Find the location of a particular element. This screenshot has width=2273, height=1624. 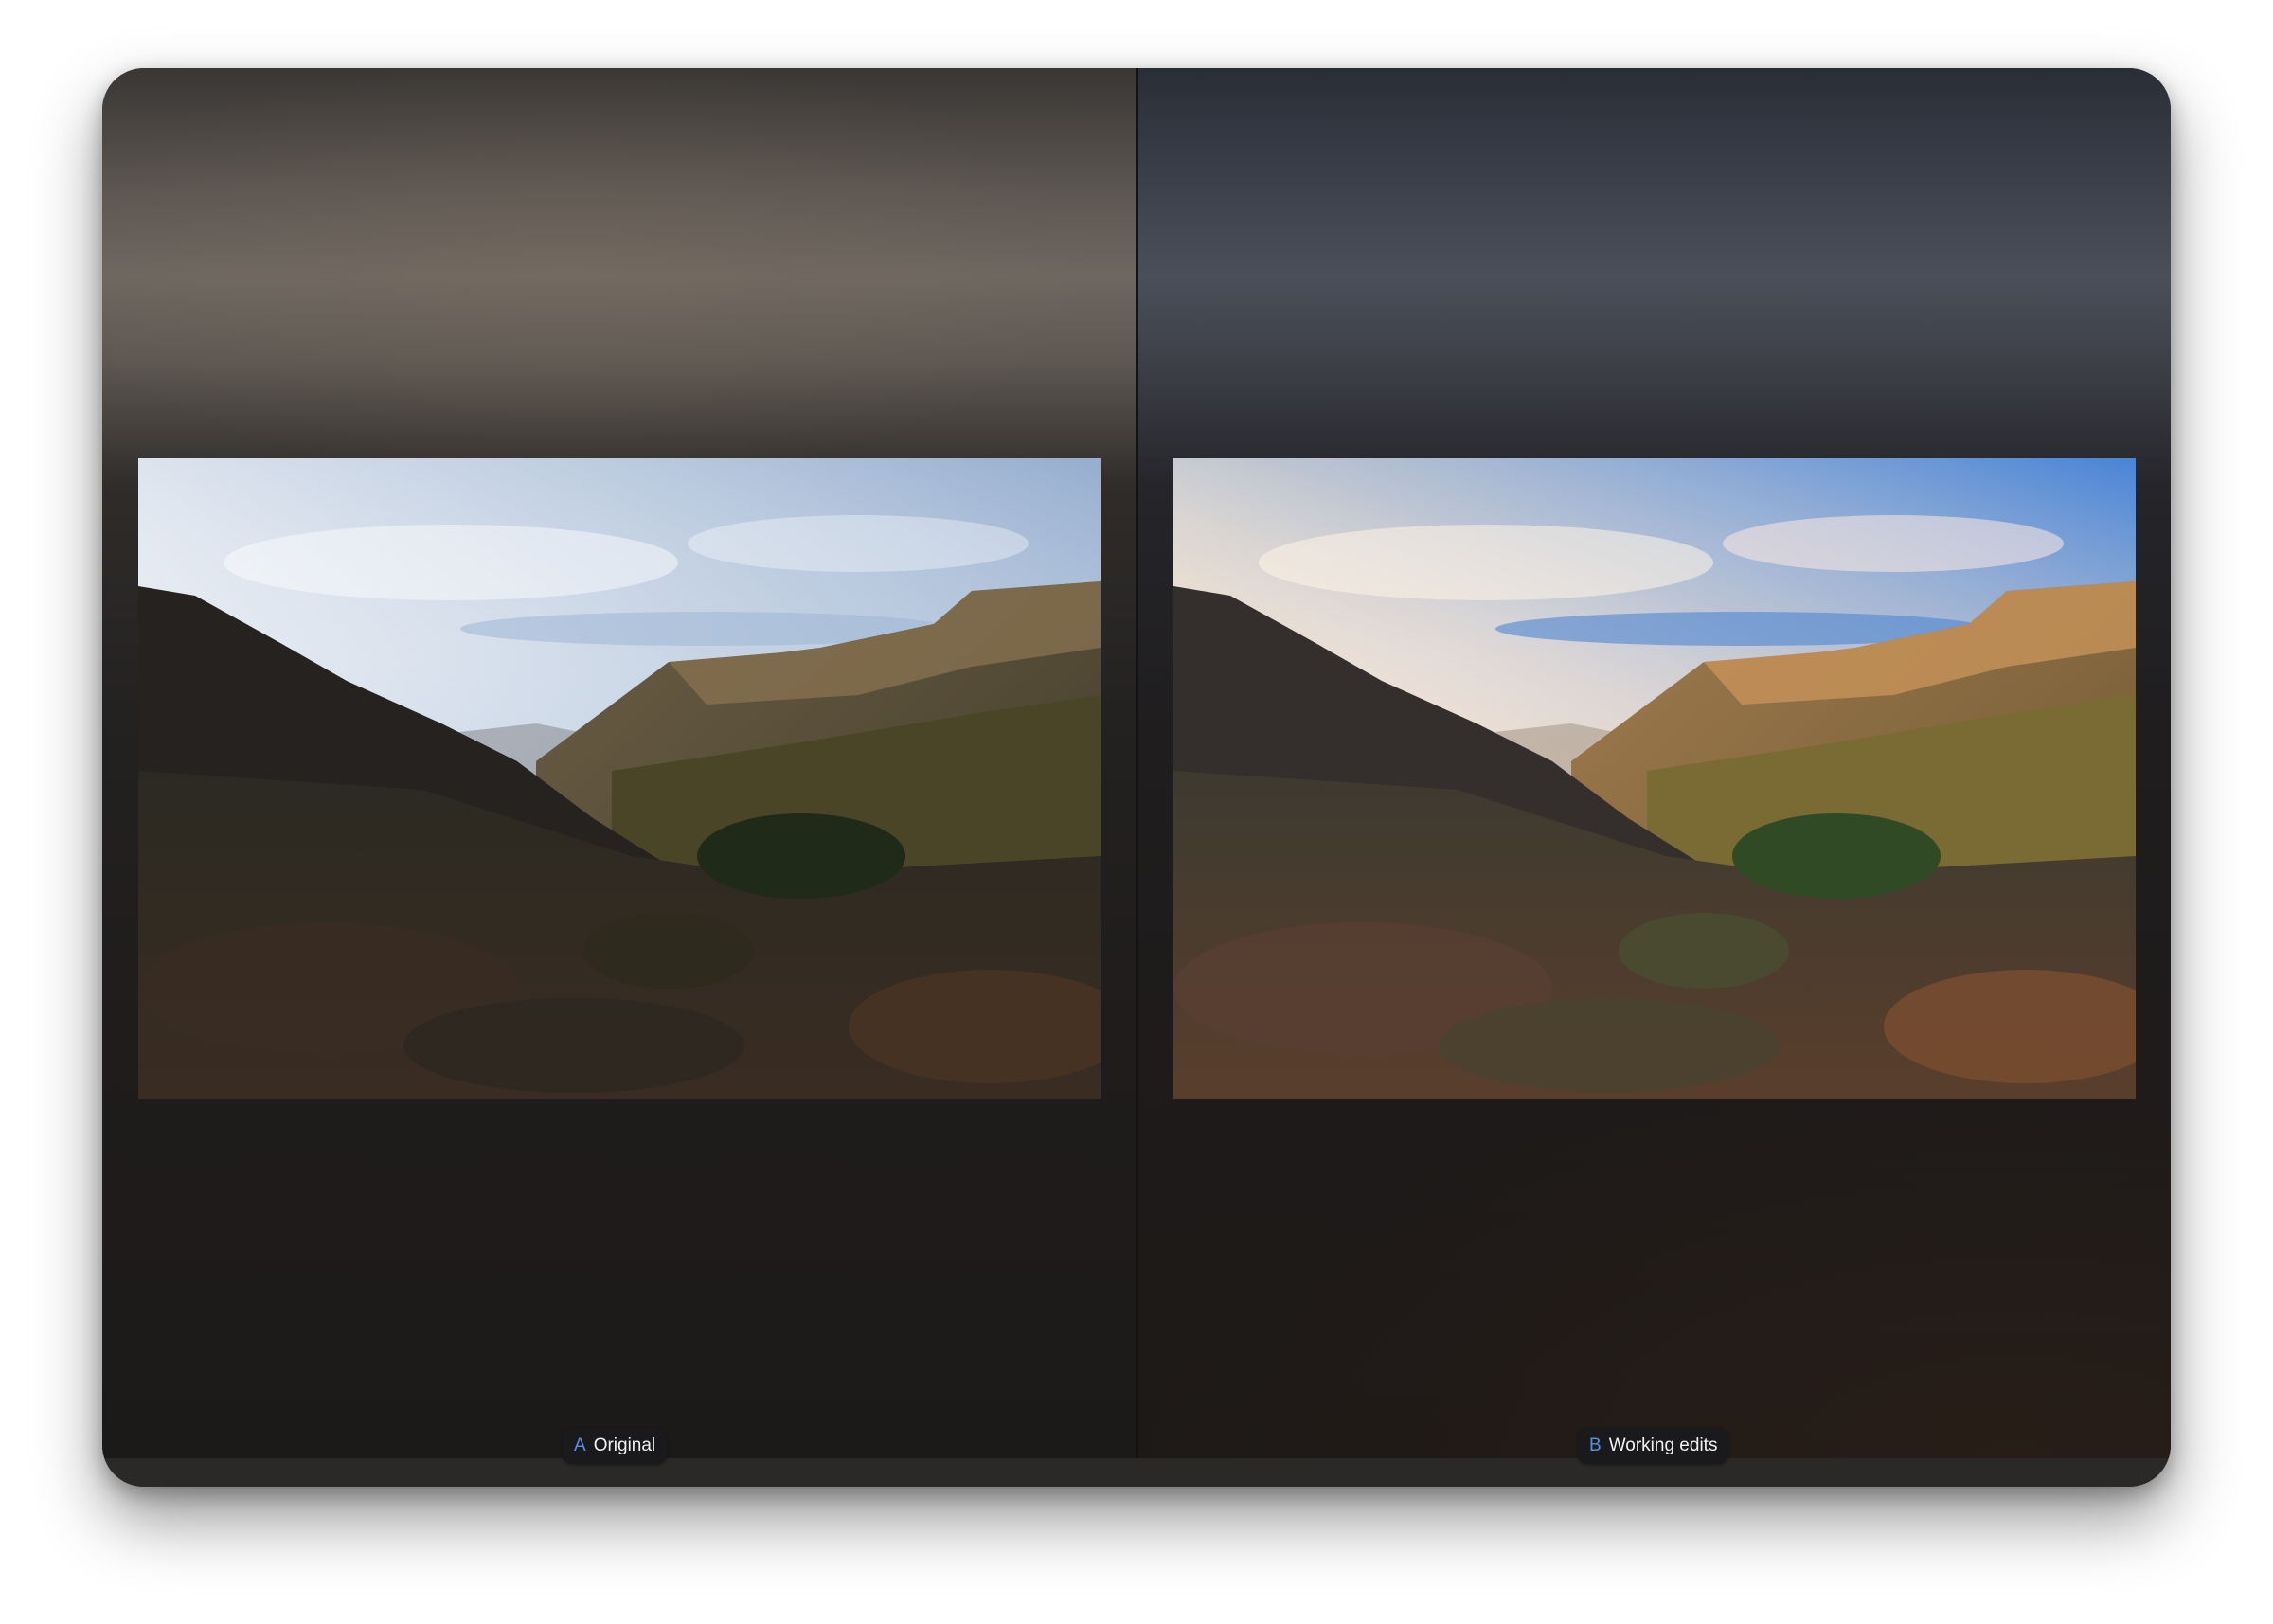

pane-letter-b: B is located at coordinates (1596, 1445).